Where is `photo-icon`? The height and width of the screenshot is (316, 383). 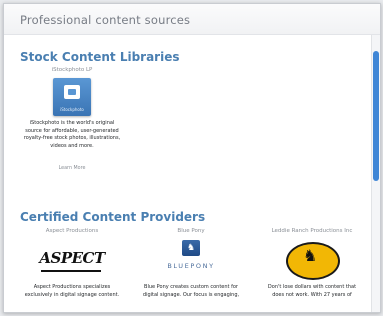
photo-icon is located at coordinates (72, 92).